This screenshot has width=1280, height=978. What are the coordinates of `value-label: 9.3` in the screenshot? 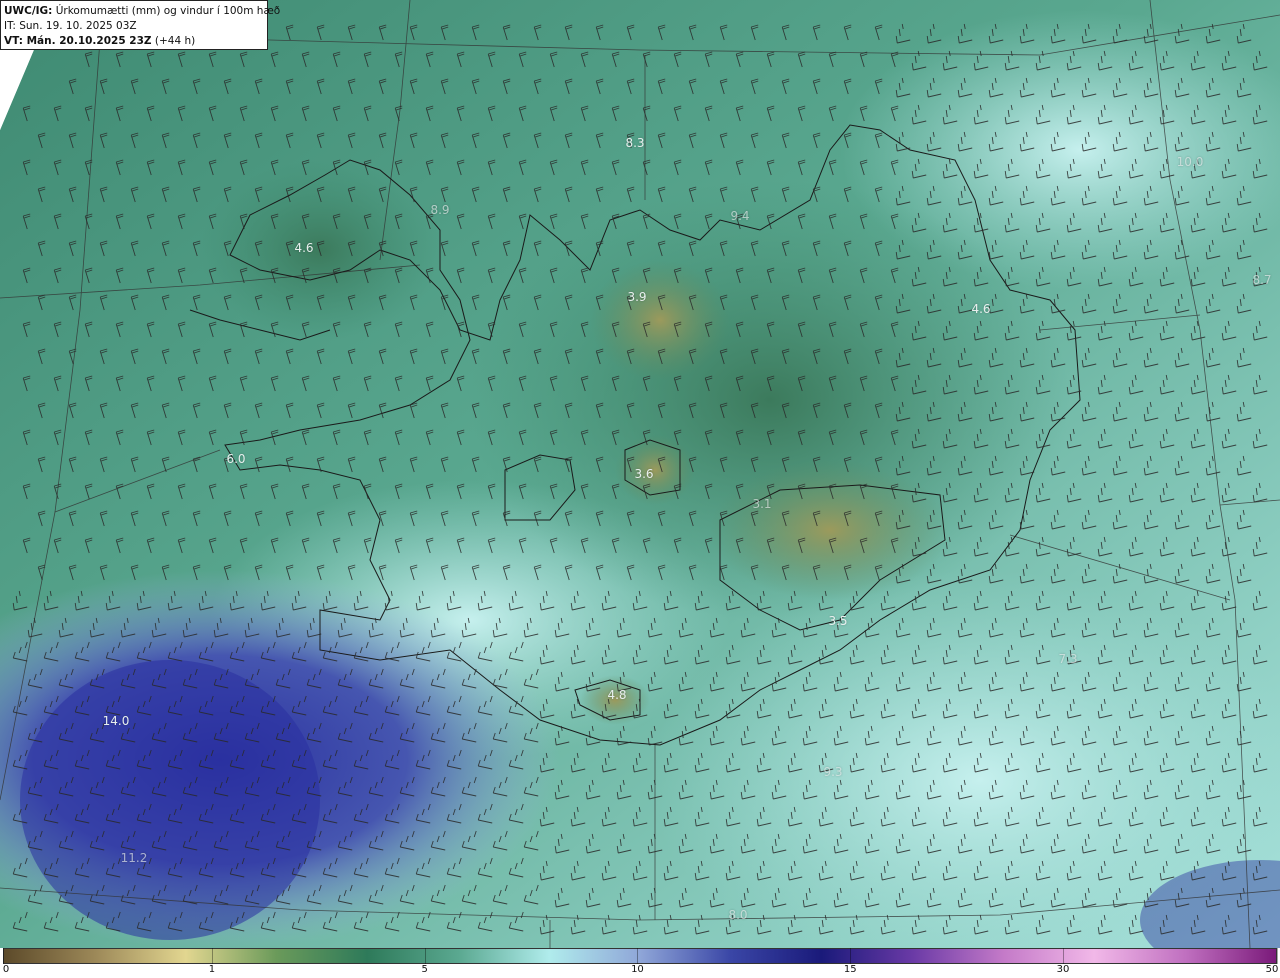 It's located at (833, 772).